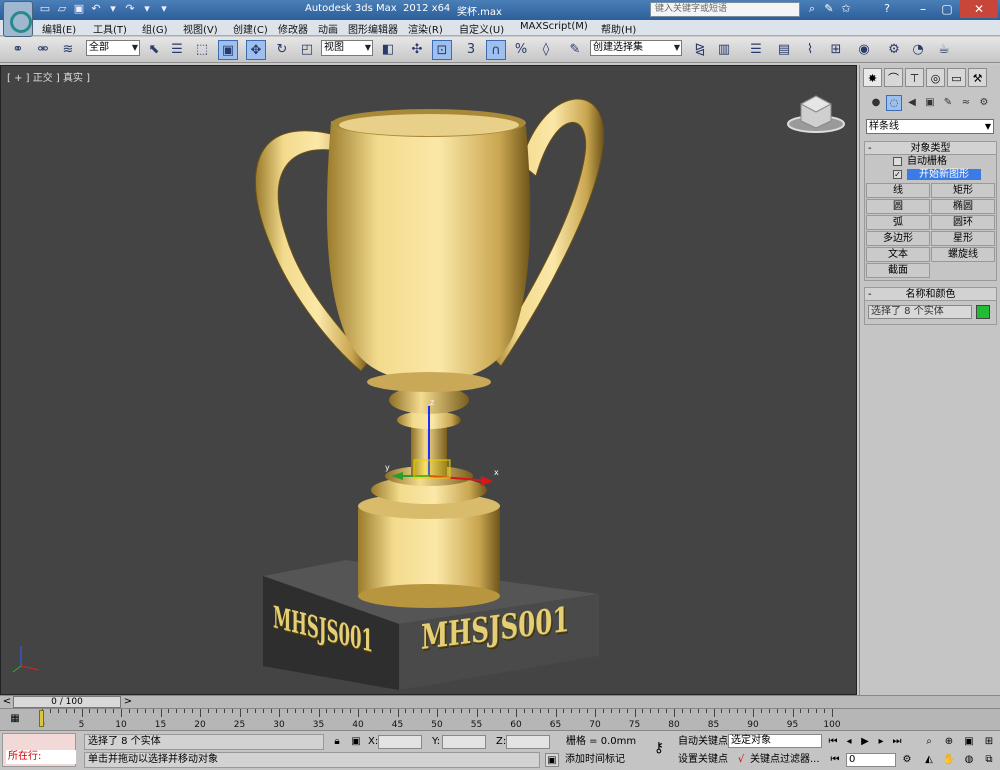 The image size is (1000, 770). What do you see at coordinates (983, 312) in the screenshot?
I see `object-color-swatch` at bounding box center [983, 312].